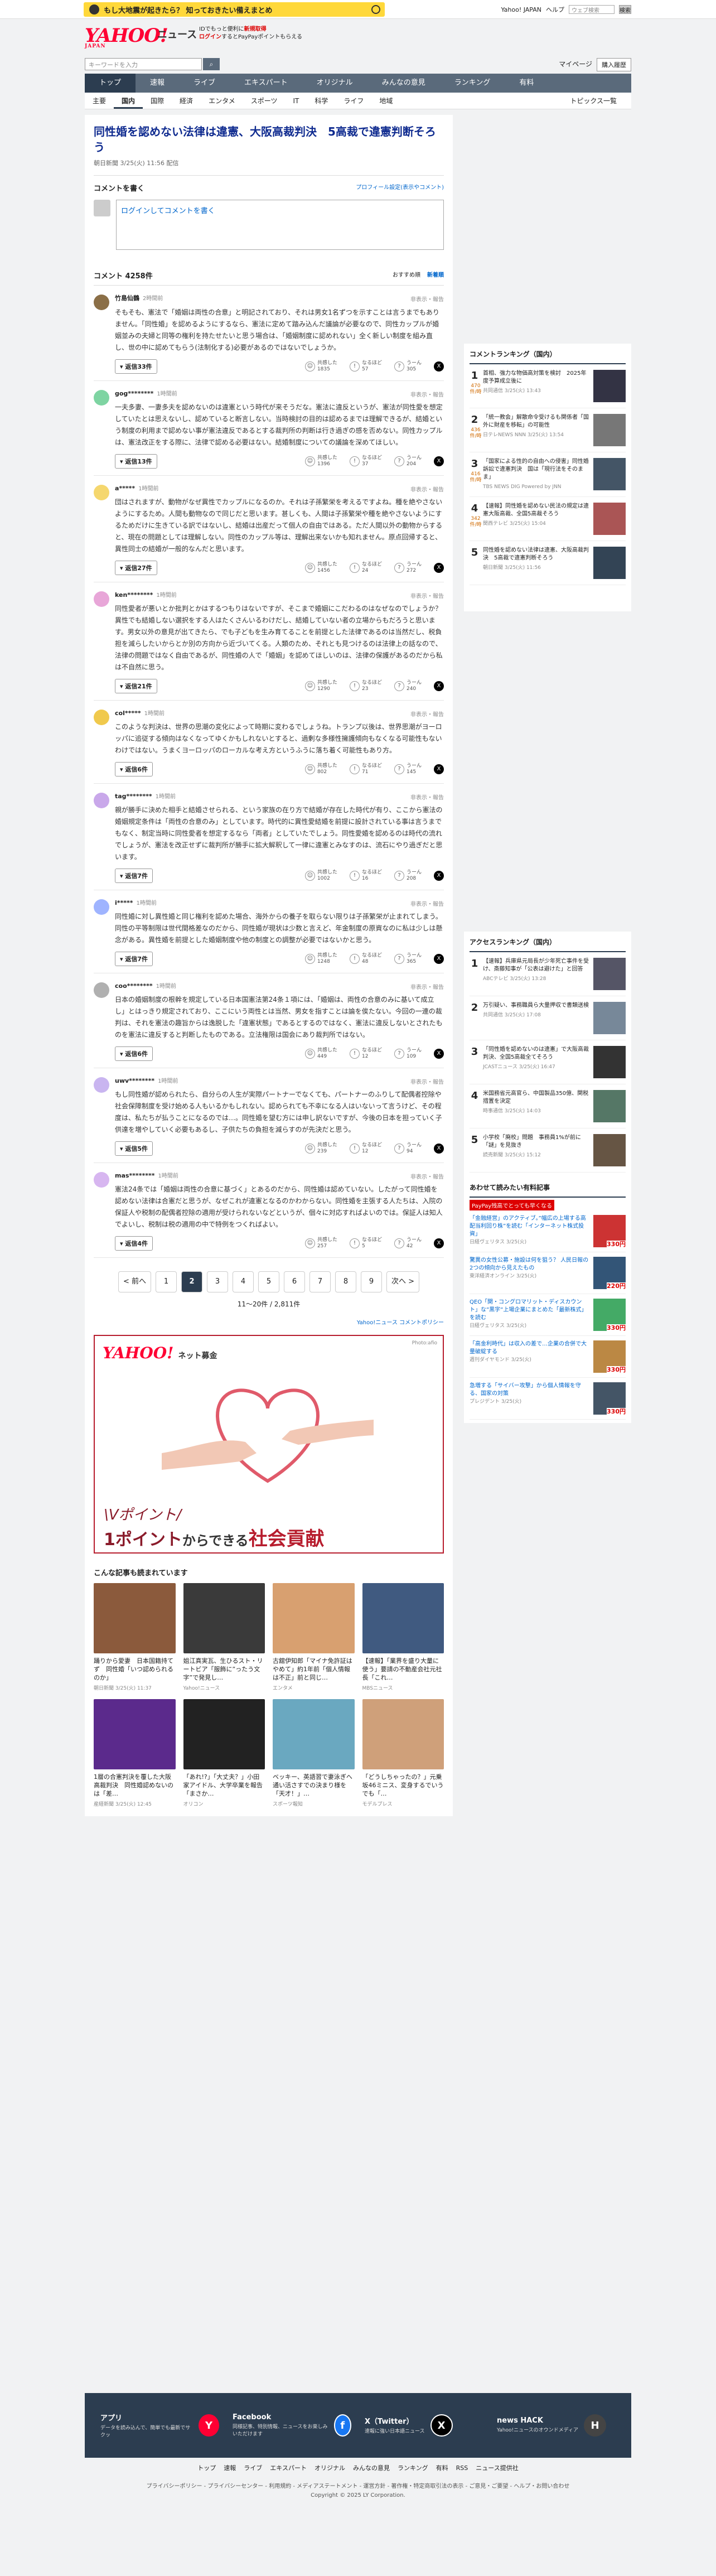  What do you see at coordinates (125, 488) in the screenshot?
I see `username: a*****` at bounding box center [125, 488].